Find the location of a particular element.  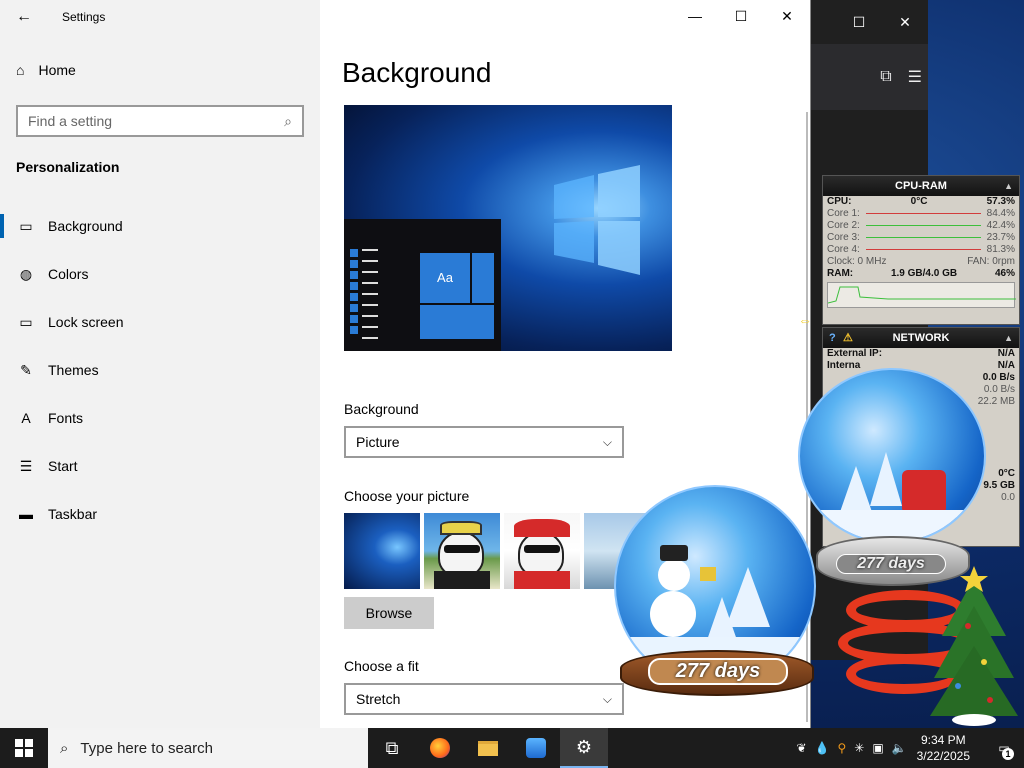

core-value: 42.4% is located at coordinates (1000, 225).